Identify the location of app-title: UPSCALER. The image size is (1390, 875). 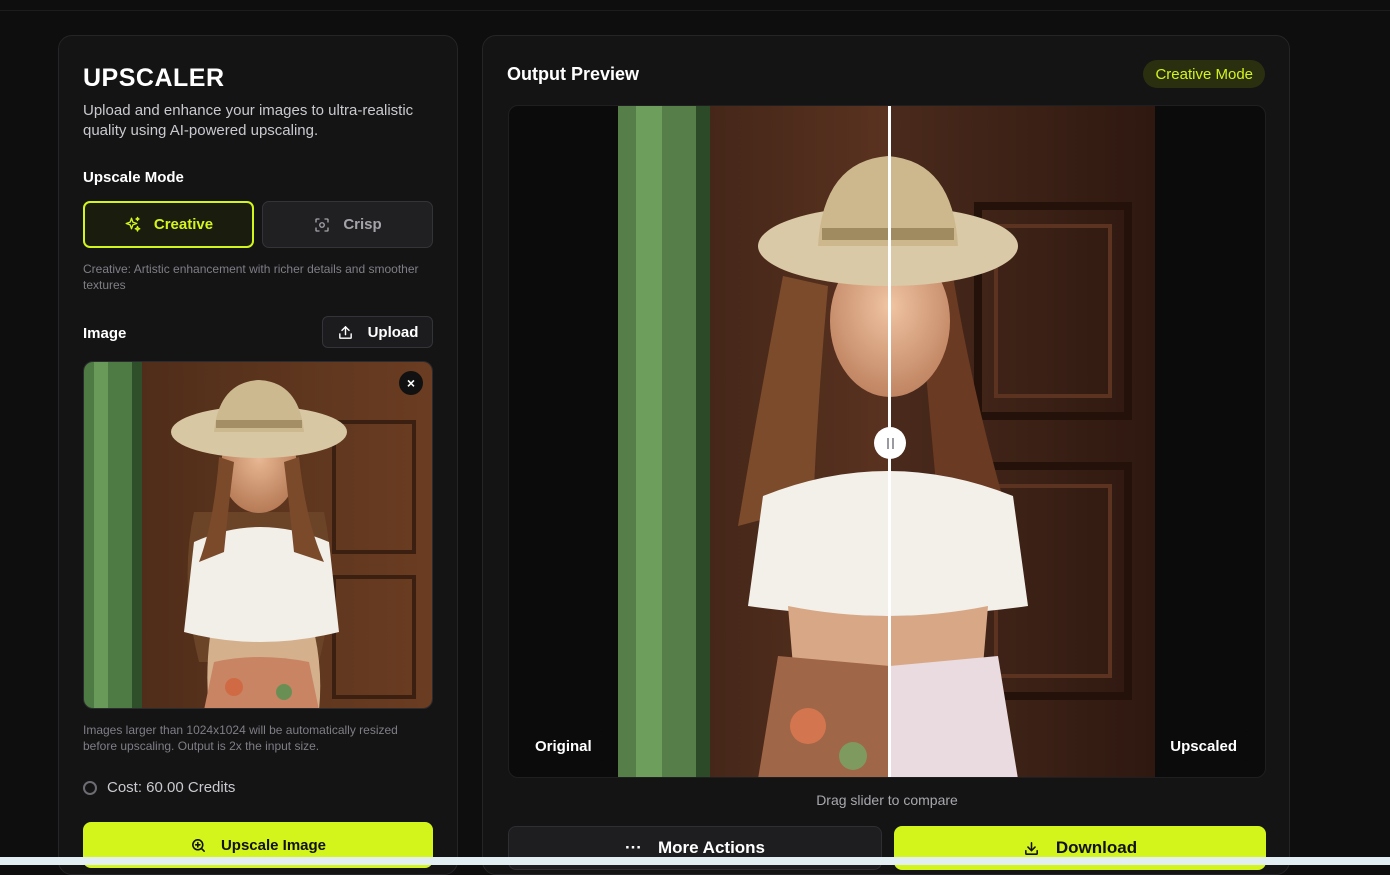
(154, 78).